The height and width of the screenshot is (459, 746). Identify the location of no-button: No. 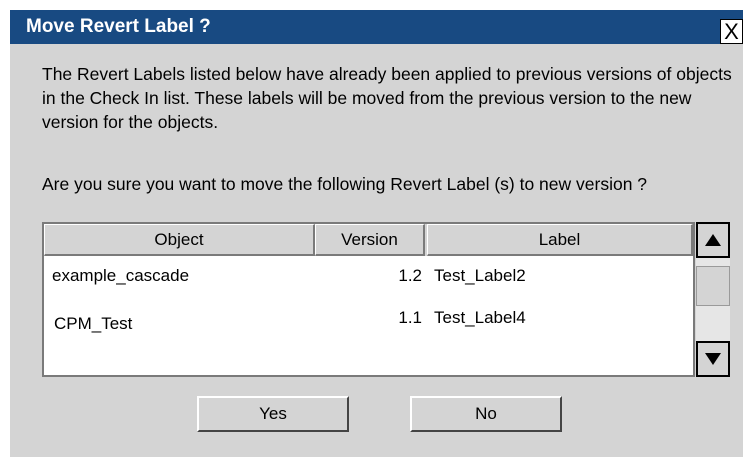
(486, 414).